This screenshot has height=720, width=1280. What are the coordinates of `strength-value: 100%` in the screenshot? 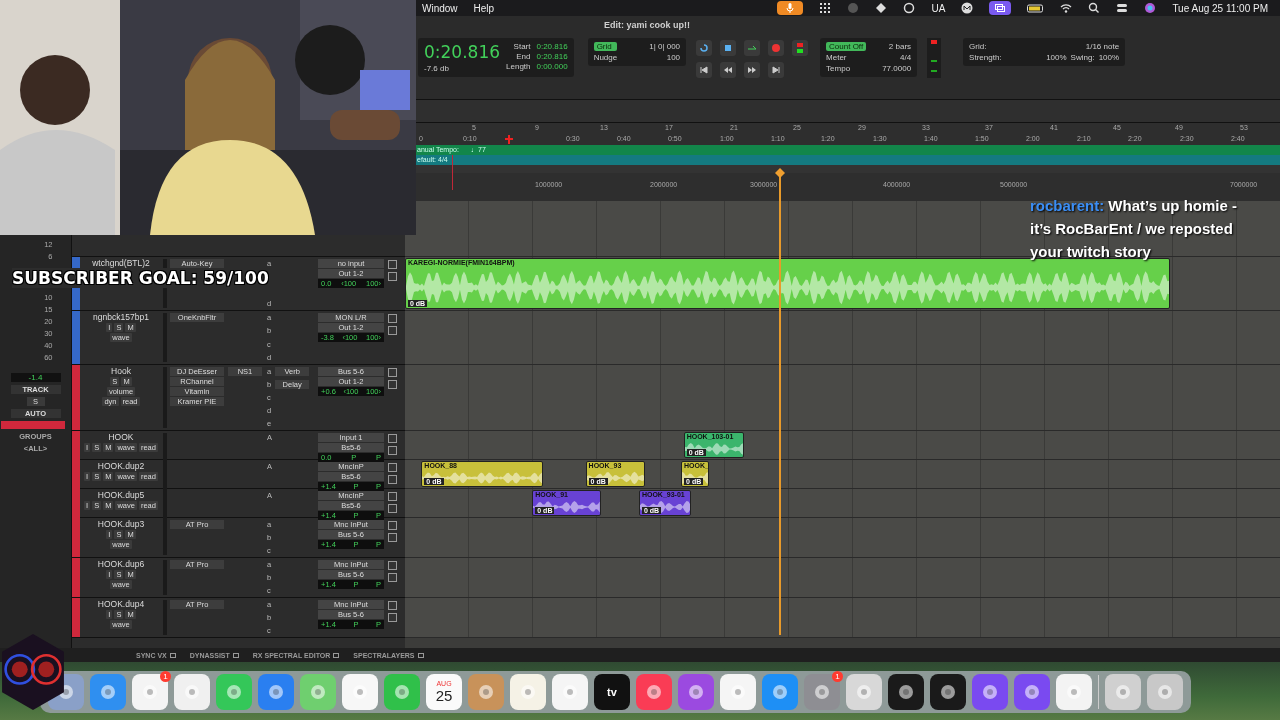 It's located at (1056, 57).